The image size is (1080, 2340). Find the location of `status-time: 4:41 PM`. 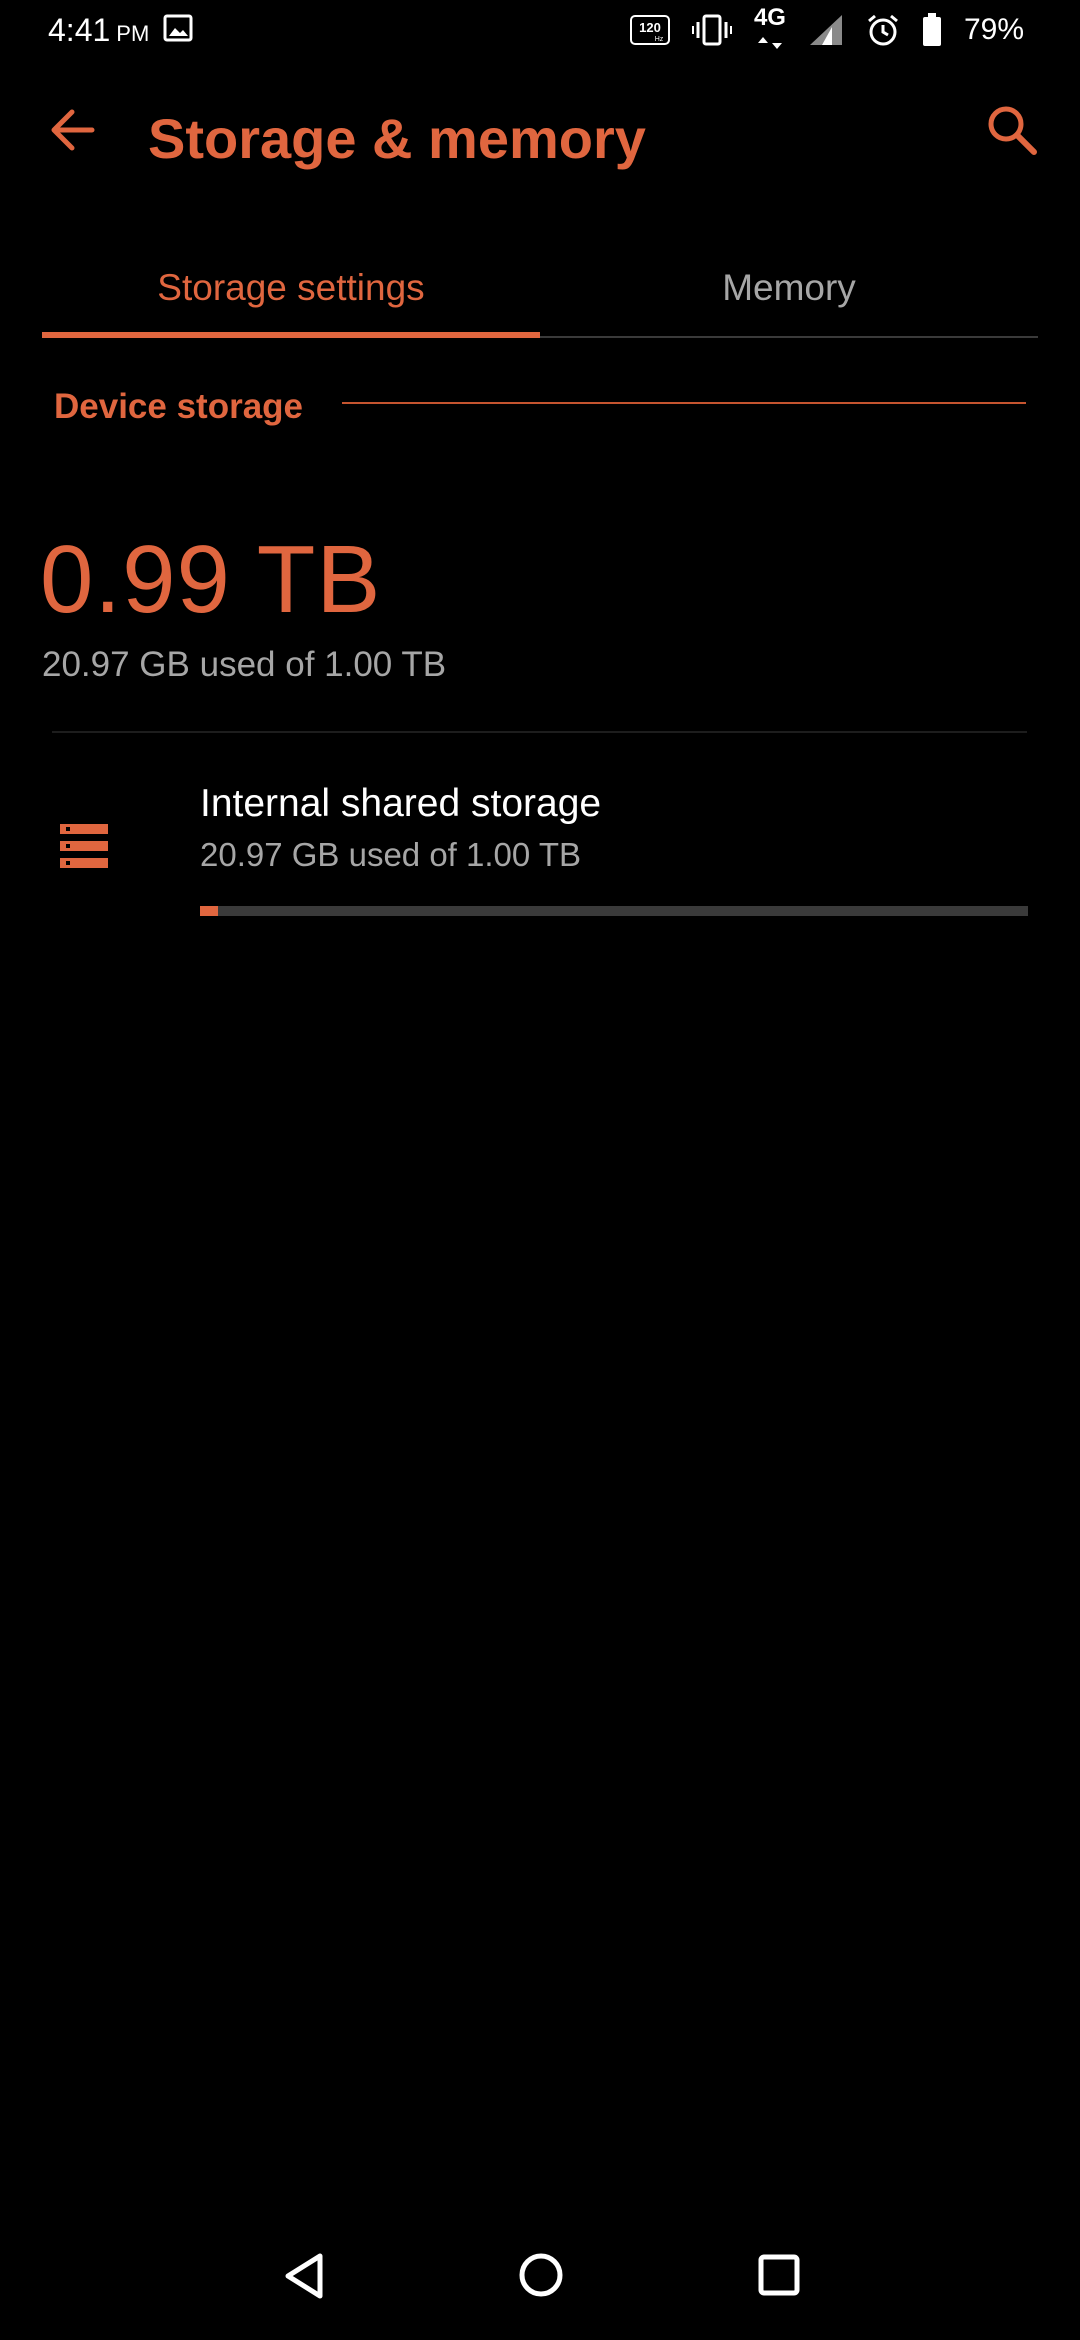

status-time: 4:41 PM is located at coordinates (98, 32).